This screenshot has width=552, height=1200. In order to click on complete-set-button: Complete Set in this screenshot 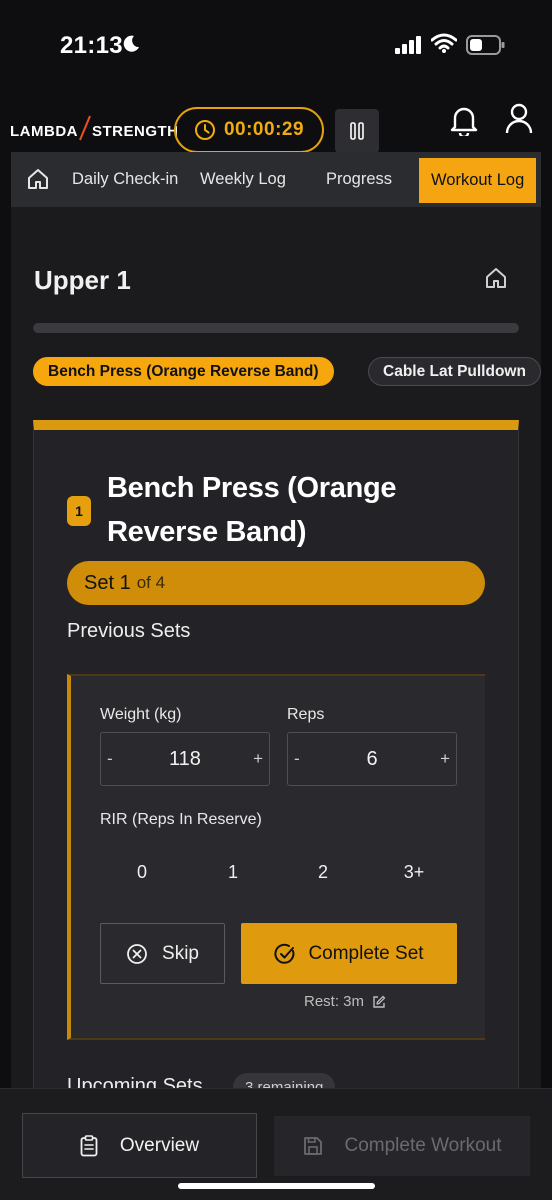, I will do `click(349, 953)`.